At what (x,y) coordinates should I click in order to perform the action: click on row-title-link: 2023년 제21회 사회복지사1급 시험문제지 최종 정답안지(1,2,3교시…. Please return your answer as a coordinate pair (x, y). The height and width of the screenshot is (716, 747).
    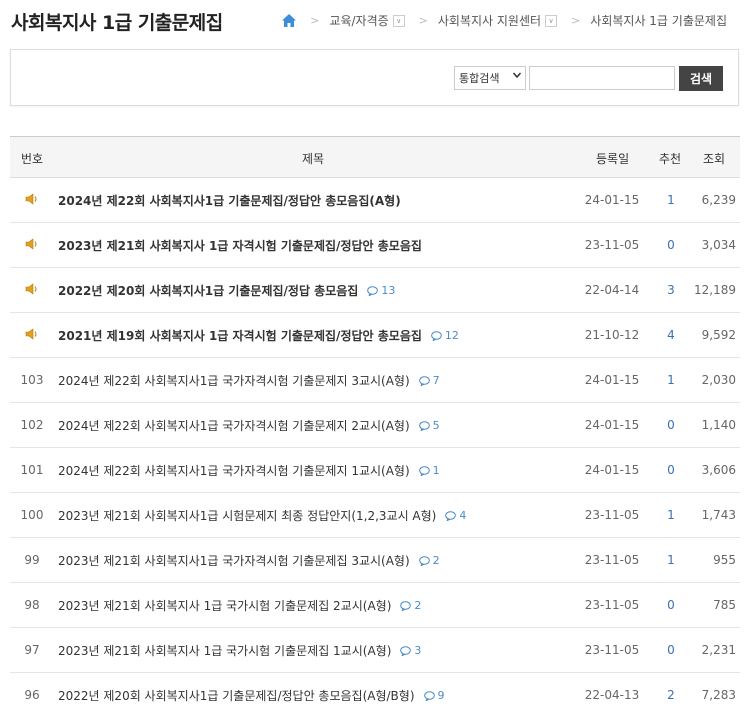
    Looking at the image, I should click on (262, 515).